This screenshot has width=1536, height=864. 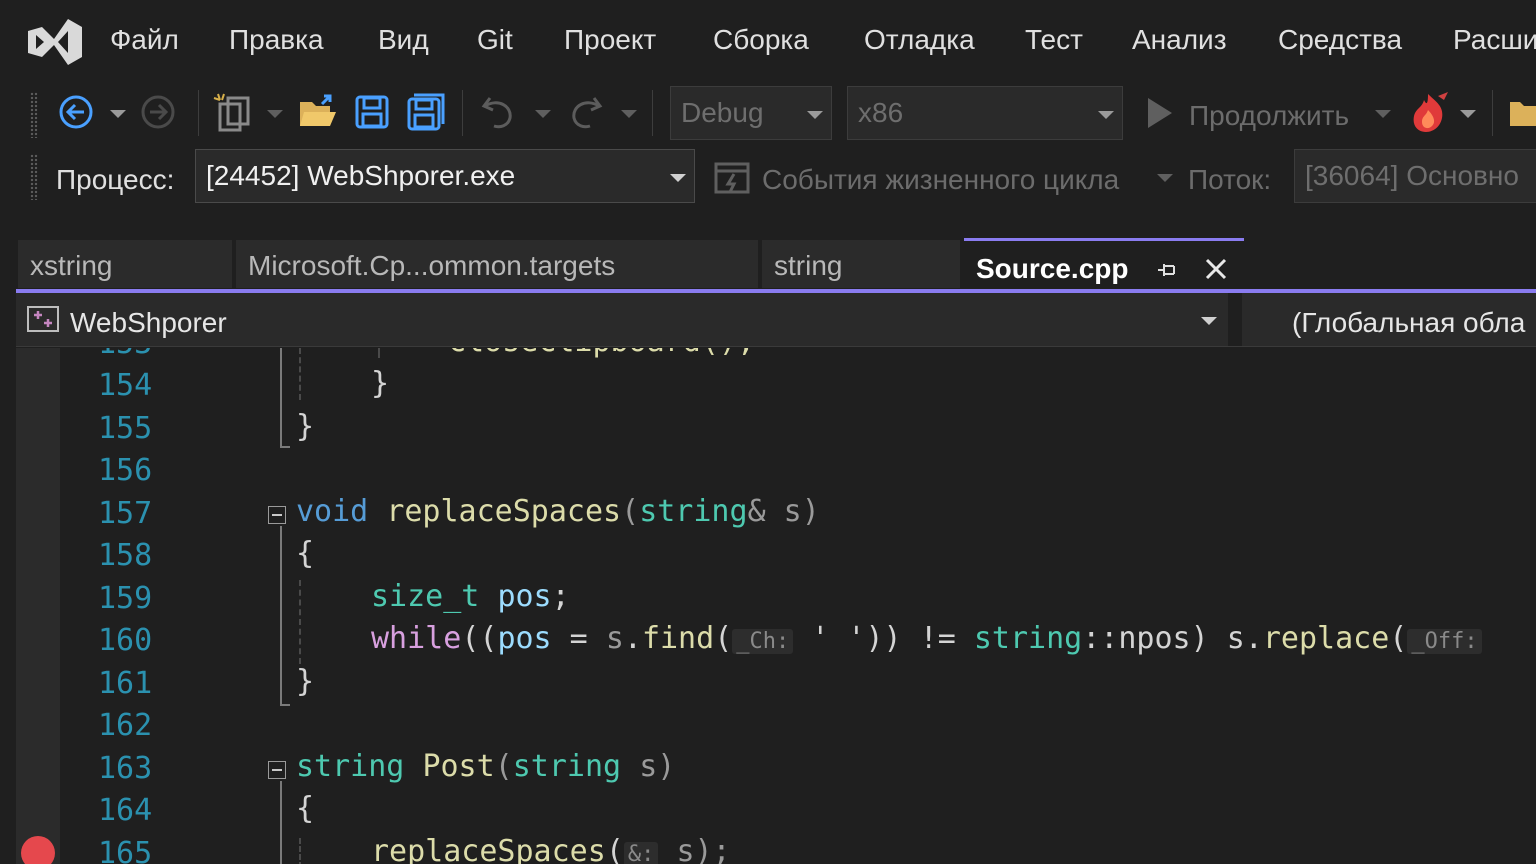 I want to click on menu-analyze: Анализ, so click(x=1179, y=40).